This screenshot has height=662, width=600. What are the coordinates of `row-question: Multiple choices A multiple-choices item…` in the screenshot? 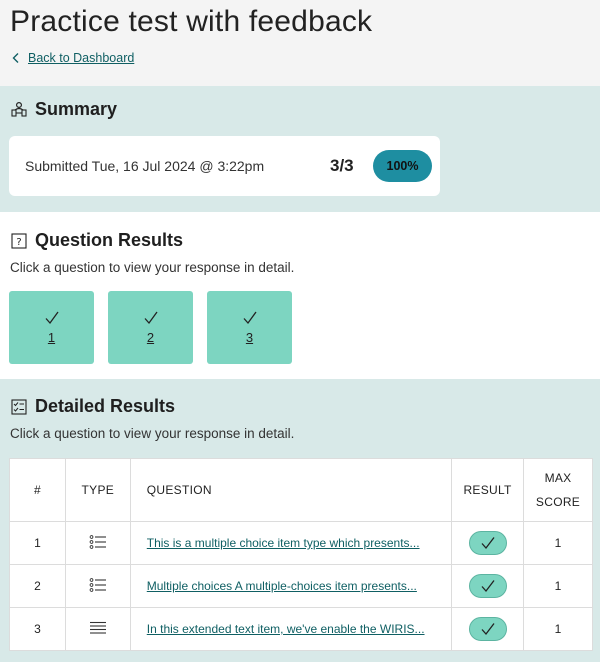 It's located at (291, 586).